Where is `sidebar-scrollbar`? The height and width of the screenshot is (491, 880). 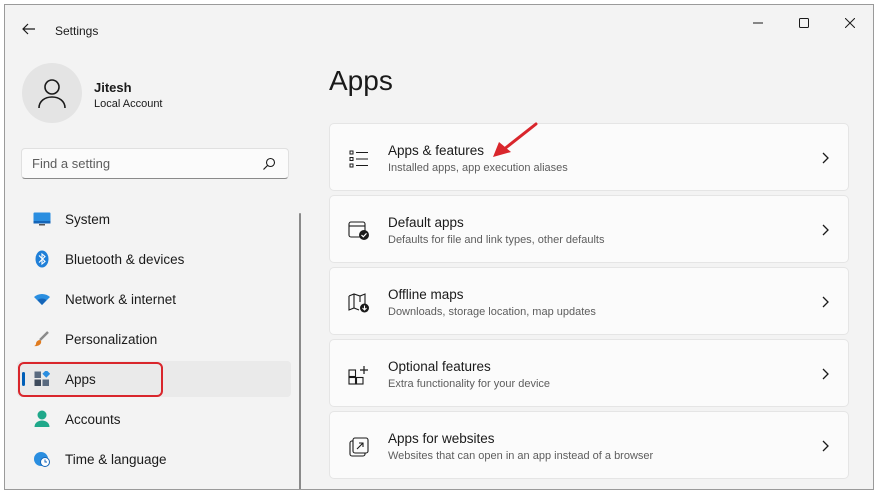
sidebar-scrollbar is located at coordinates (300, 351).